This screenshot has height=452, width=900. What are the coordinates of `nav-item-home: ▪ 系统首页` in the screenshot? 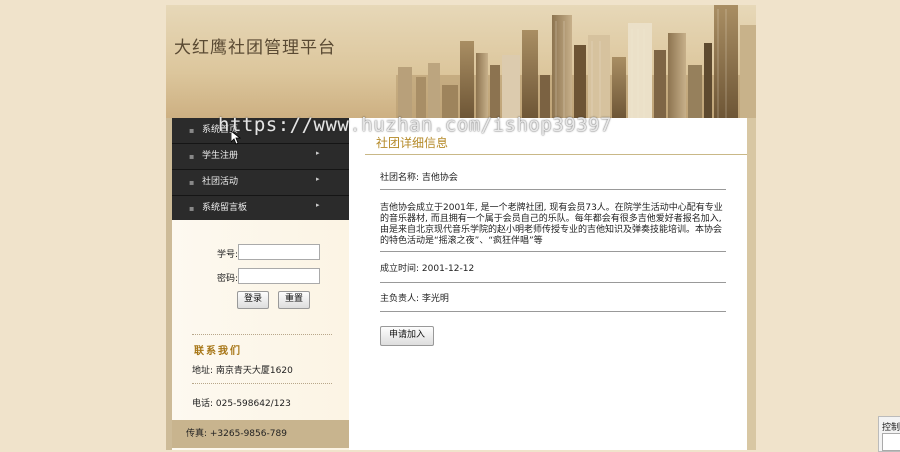 It's located at (260, 131).